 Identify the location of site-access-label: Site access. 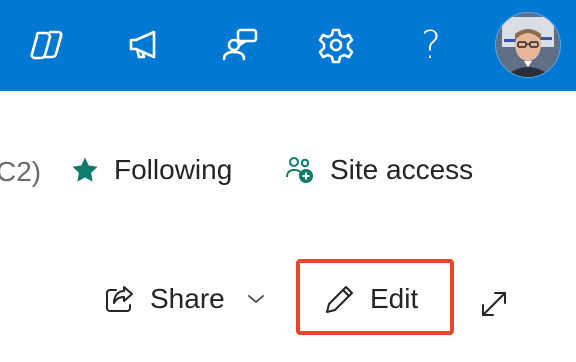
(402, 169).